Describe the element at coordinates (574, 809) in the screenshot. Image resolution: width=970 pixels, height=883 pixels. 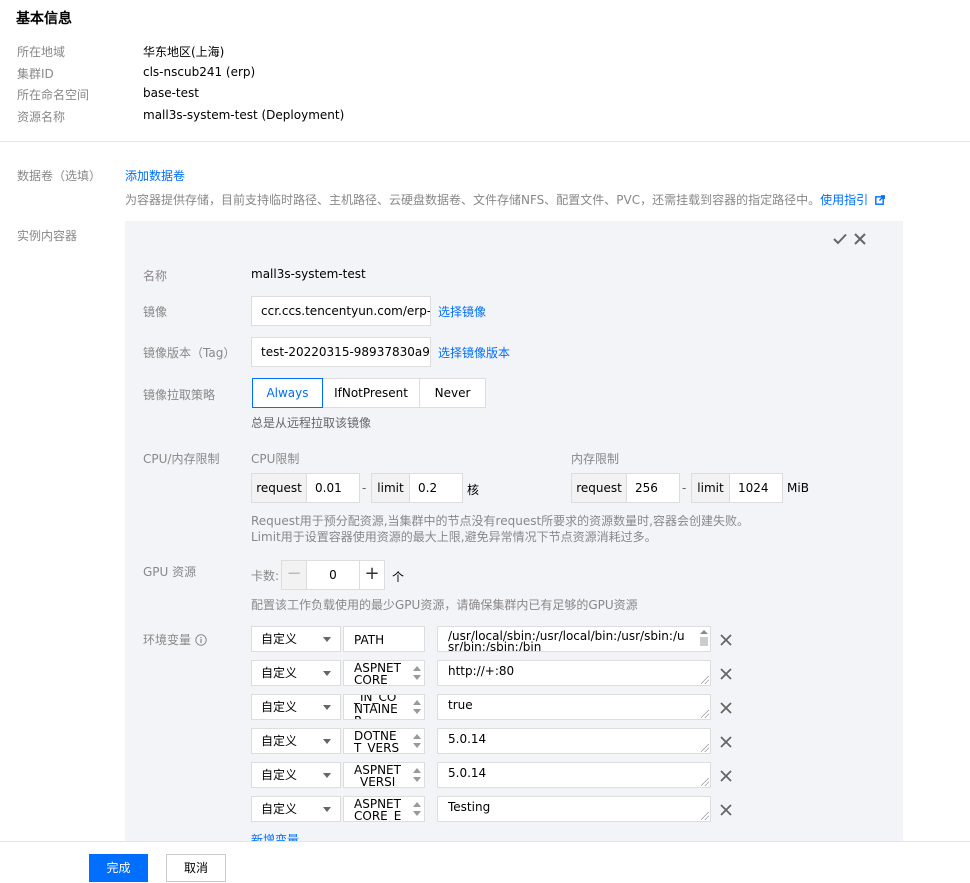
I see `env-value-input: Testing` at that location.